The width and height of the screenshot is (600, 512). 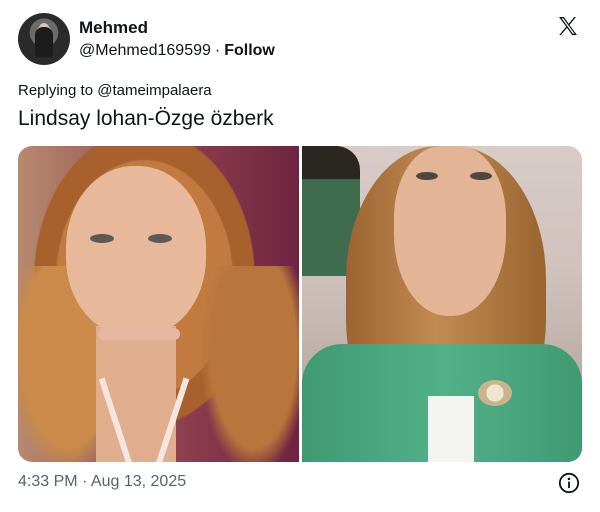 I want to click on author-handle-line: @Mehmed169599 · Follow, so click(x=177, y=51).